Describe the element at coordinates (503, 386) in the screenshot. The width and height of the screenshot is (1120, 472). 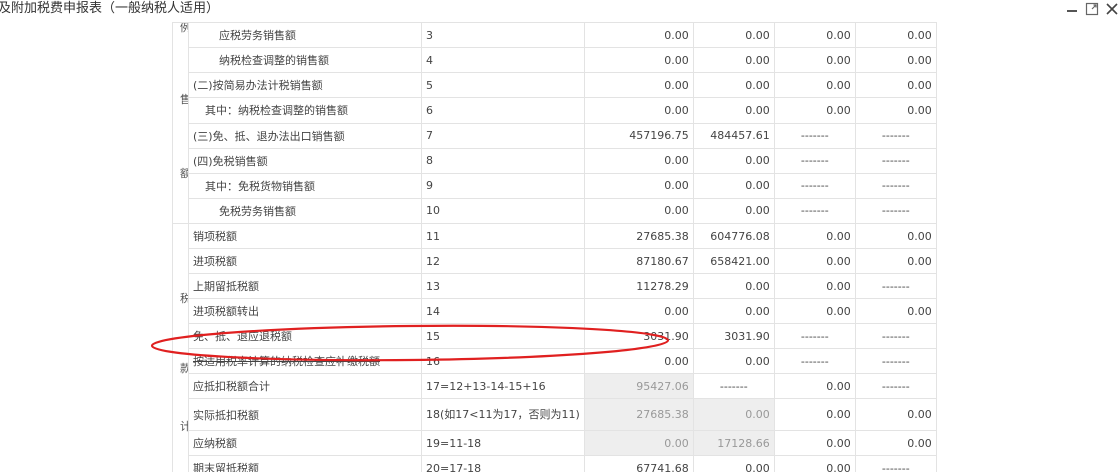
I see `row-line: 17=12+13-14-15+16` at that location.